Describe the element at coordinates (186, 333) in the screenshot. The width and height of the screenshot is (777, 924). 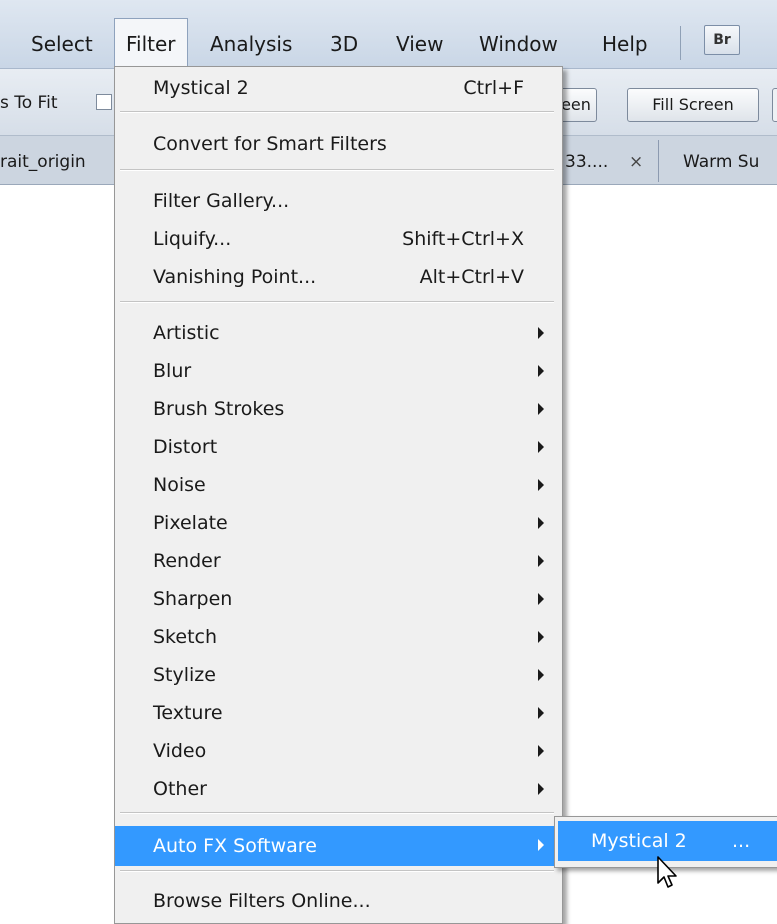
I see `menu-item-label: Artistic` at that location.